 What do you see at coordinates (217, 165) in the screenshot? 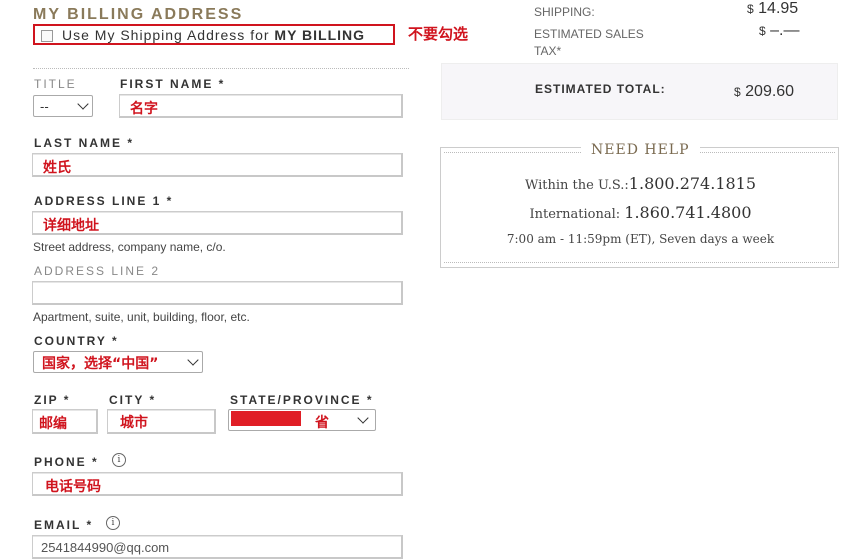
I see `last-name-field: 姓氏` at bounding box center [217, 165].